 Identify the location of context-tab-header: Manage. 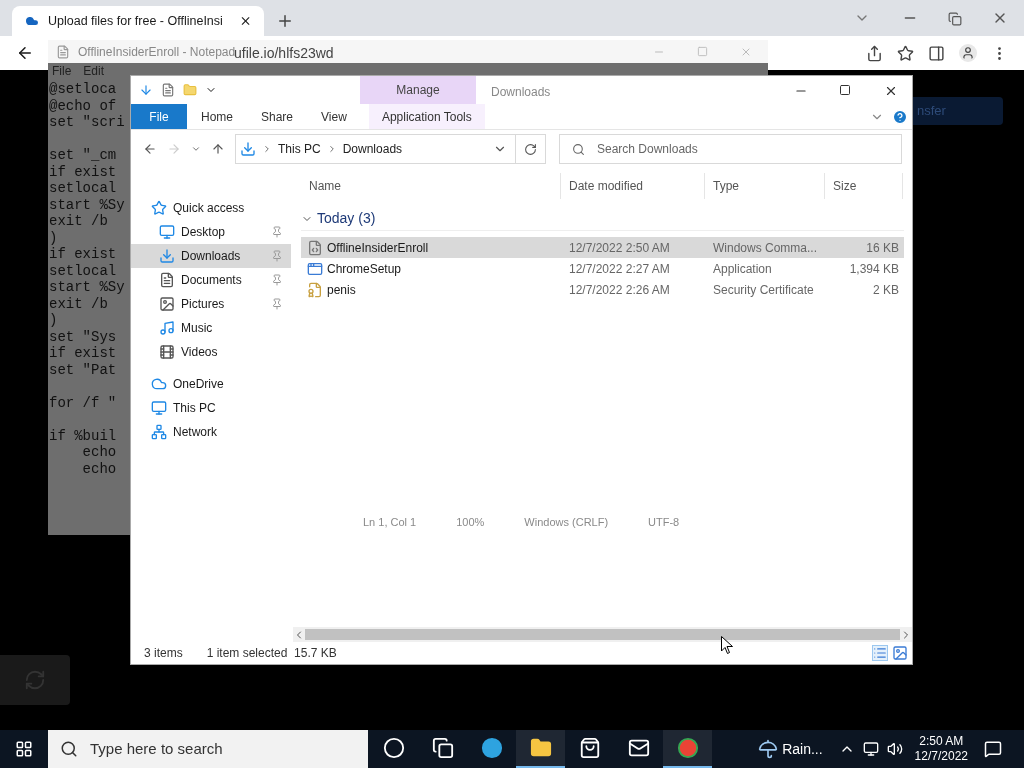
(418, 90).